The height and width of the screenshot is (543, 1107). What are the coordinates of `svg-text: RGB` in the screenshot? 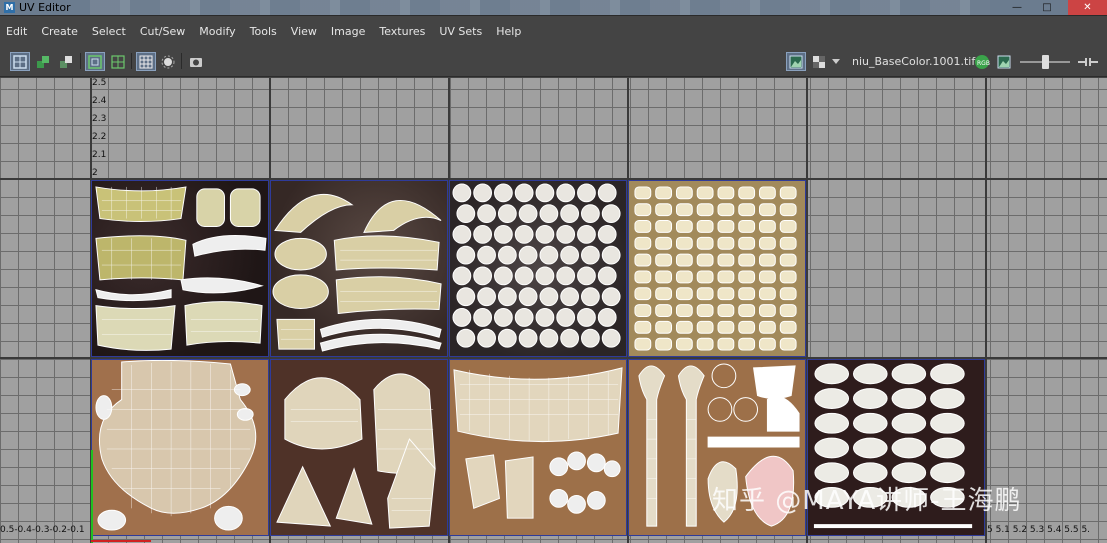 It's located at (983, 63).